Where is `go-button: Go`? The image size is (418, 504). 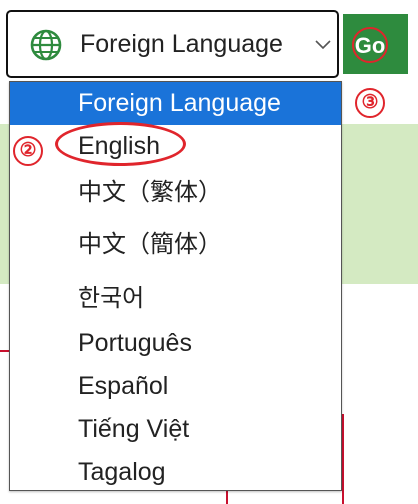 go-button: Go is located at coordinates (375, 44).